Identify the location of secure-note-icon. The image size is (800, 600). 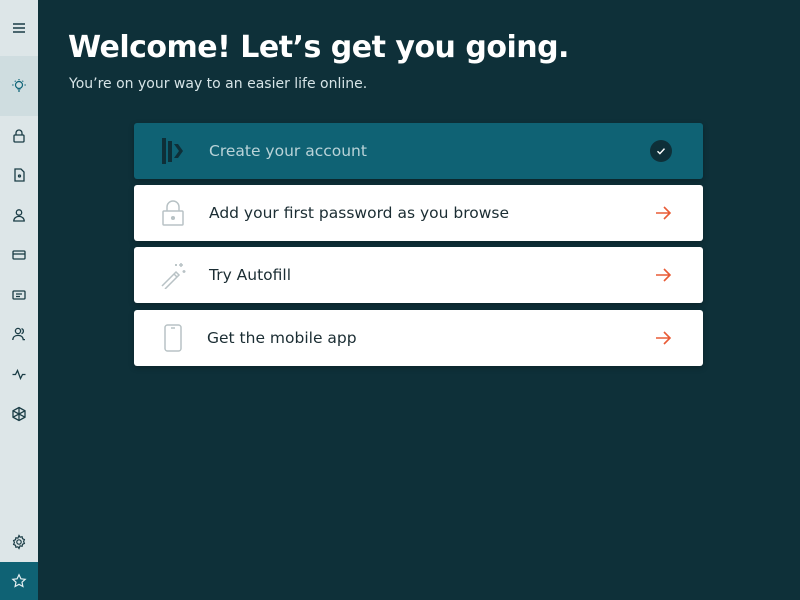
(19, 175).